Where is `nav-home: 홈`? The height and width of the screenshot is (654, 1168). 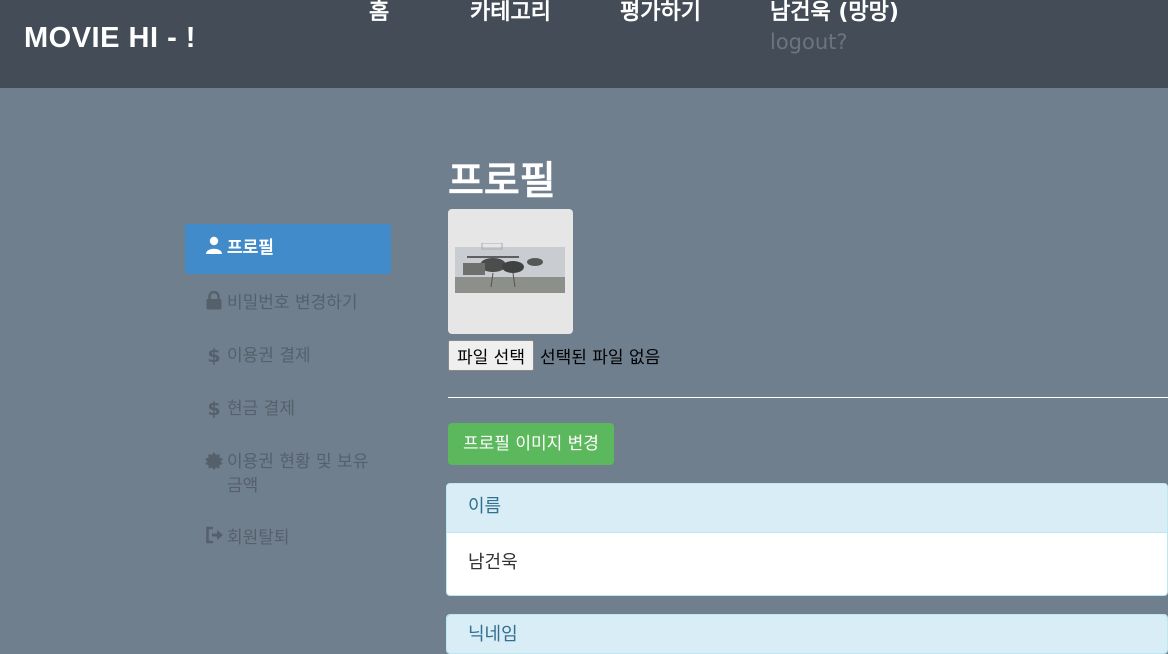 nav-home: 홈 is located at coordinates (379, 13).